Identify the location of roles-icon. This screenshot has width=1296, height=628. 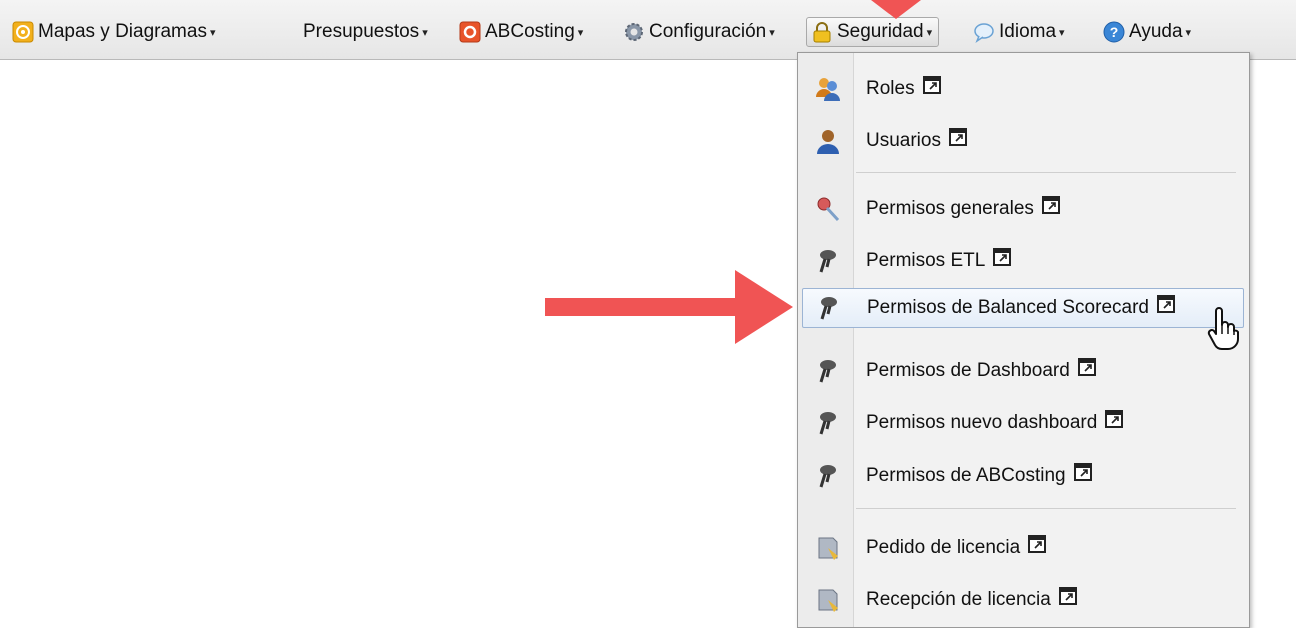
(828, 89).